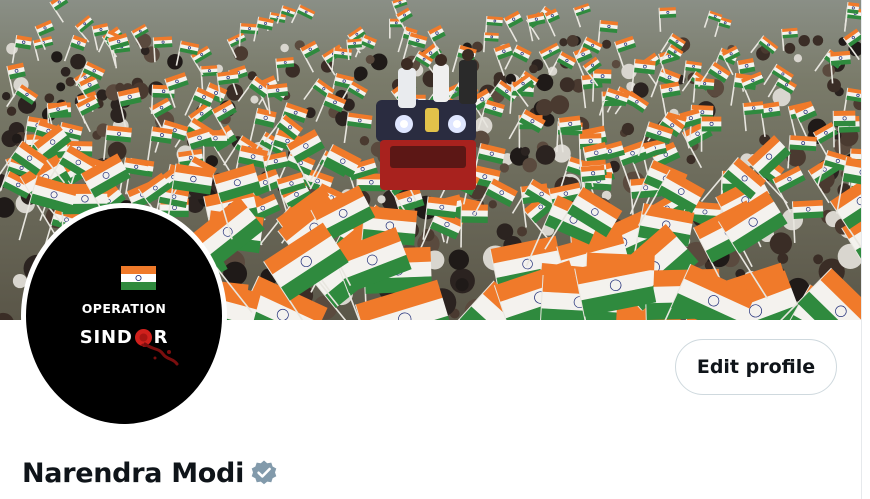 The width and height of the screenshot is (870, 499). What do you see at coordinates (161, 354) in the screenshot?
I see `sindoor-splash-icon` at bounding box center [161, 354].